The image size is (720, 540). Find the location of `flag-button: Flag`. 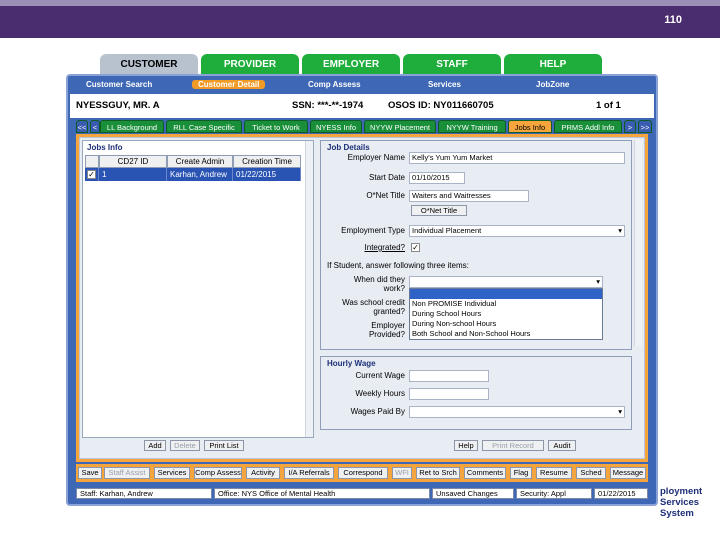

flag-button: Flag is located at coordinates (521, 473).